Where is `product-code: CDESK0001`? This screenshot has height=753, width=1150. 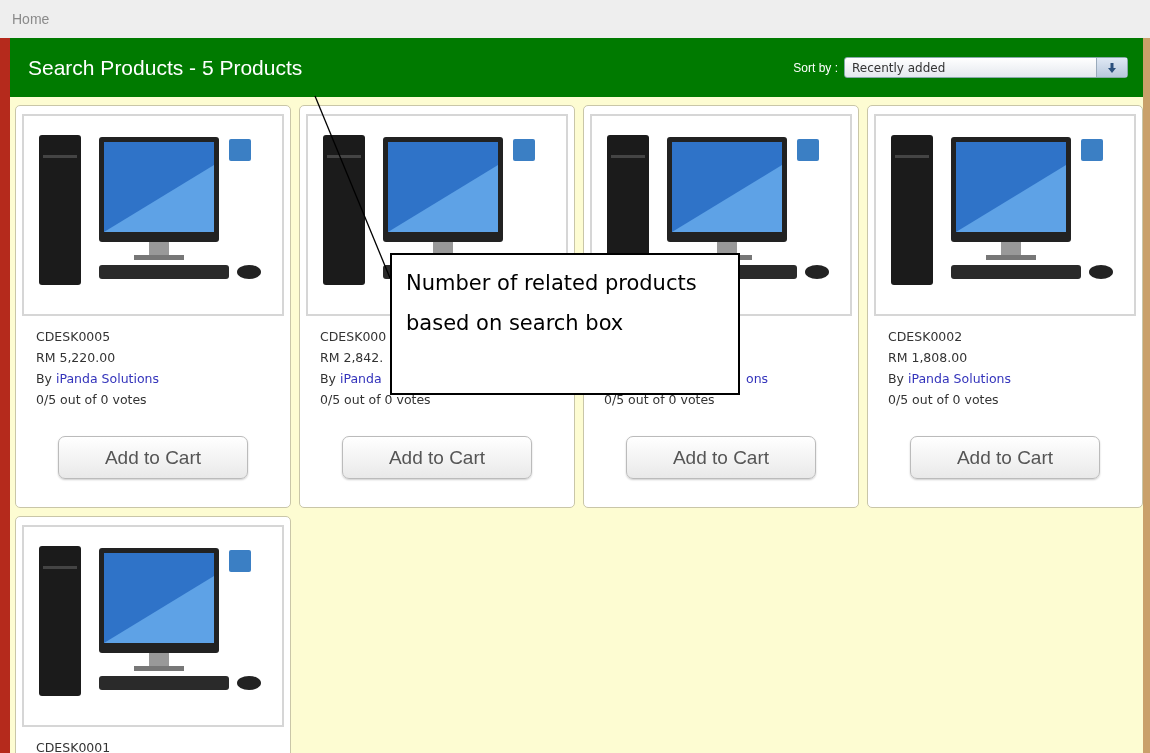
product-code: CDESK0001 is located at coordinates (73, 746).